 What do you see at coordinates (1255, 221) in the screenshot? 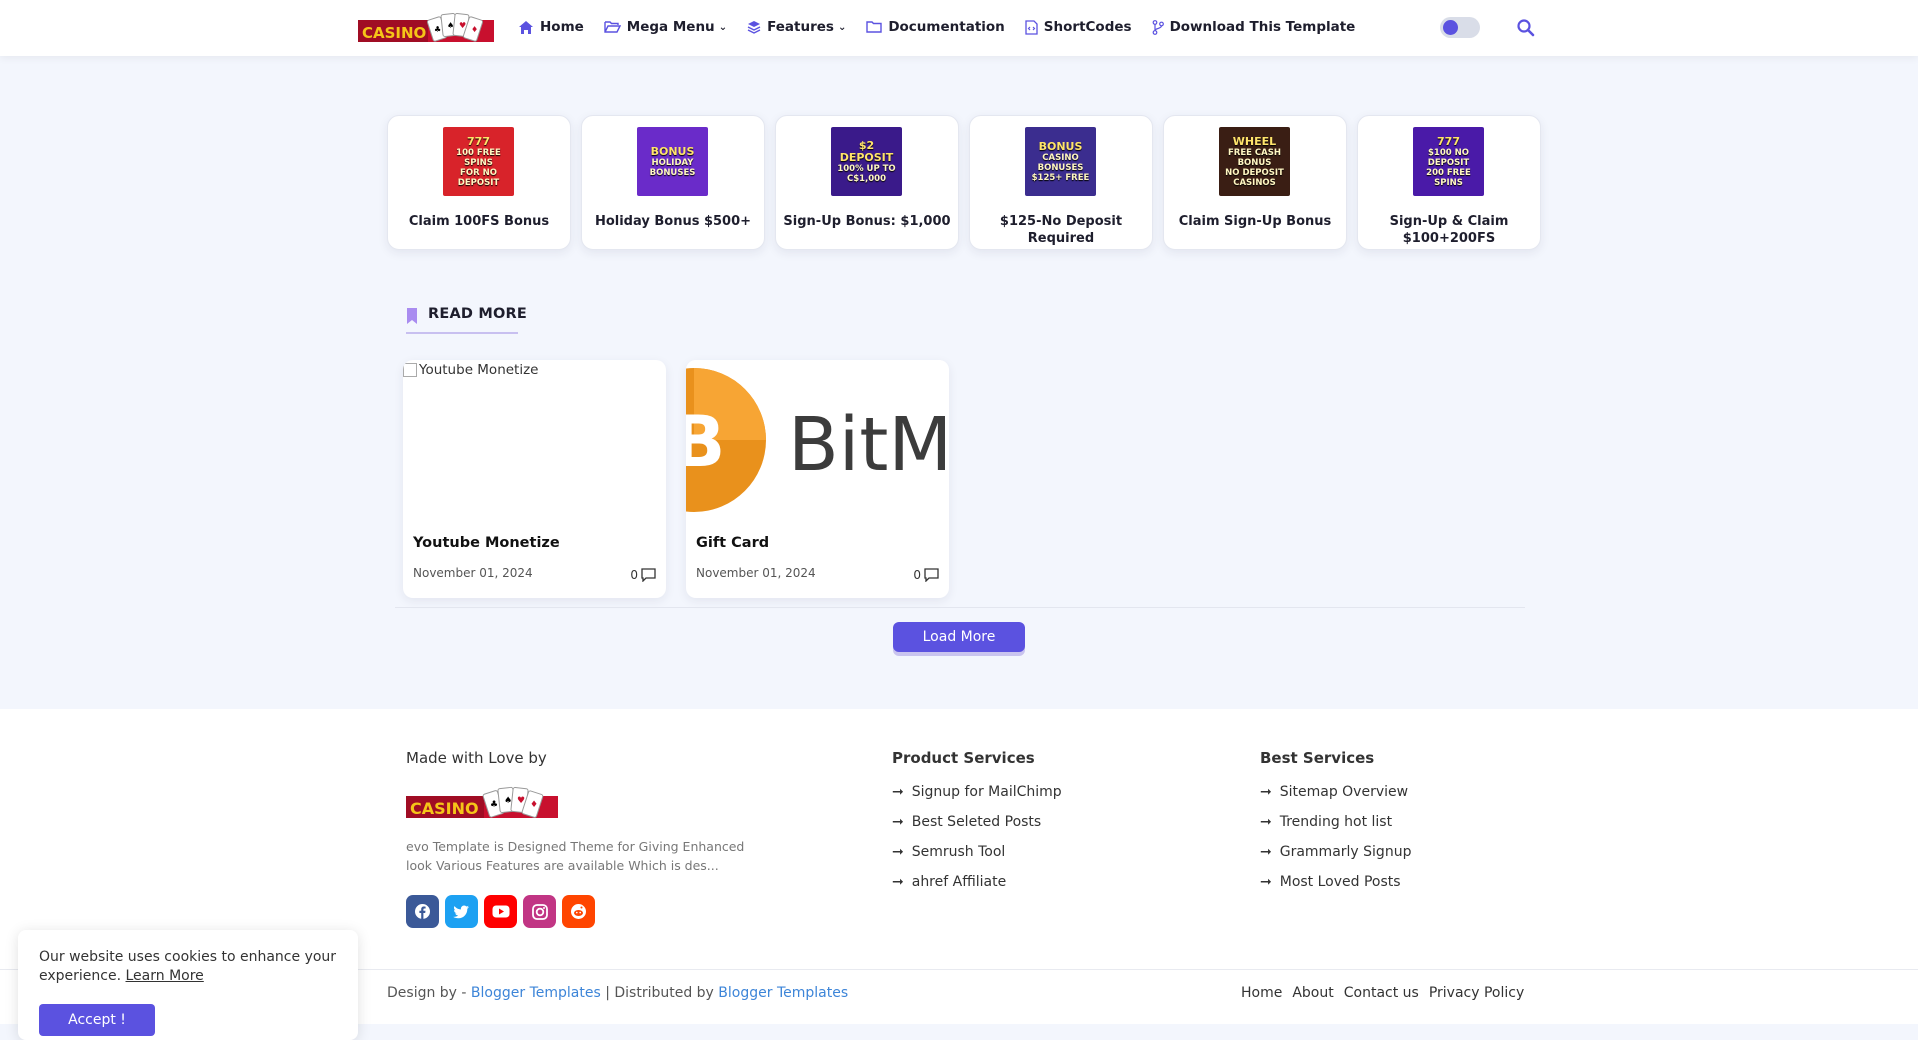
I see `bonus-title: Claim Sign-Up Bonus` at bounding box center [1255, 221].